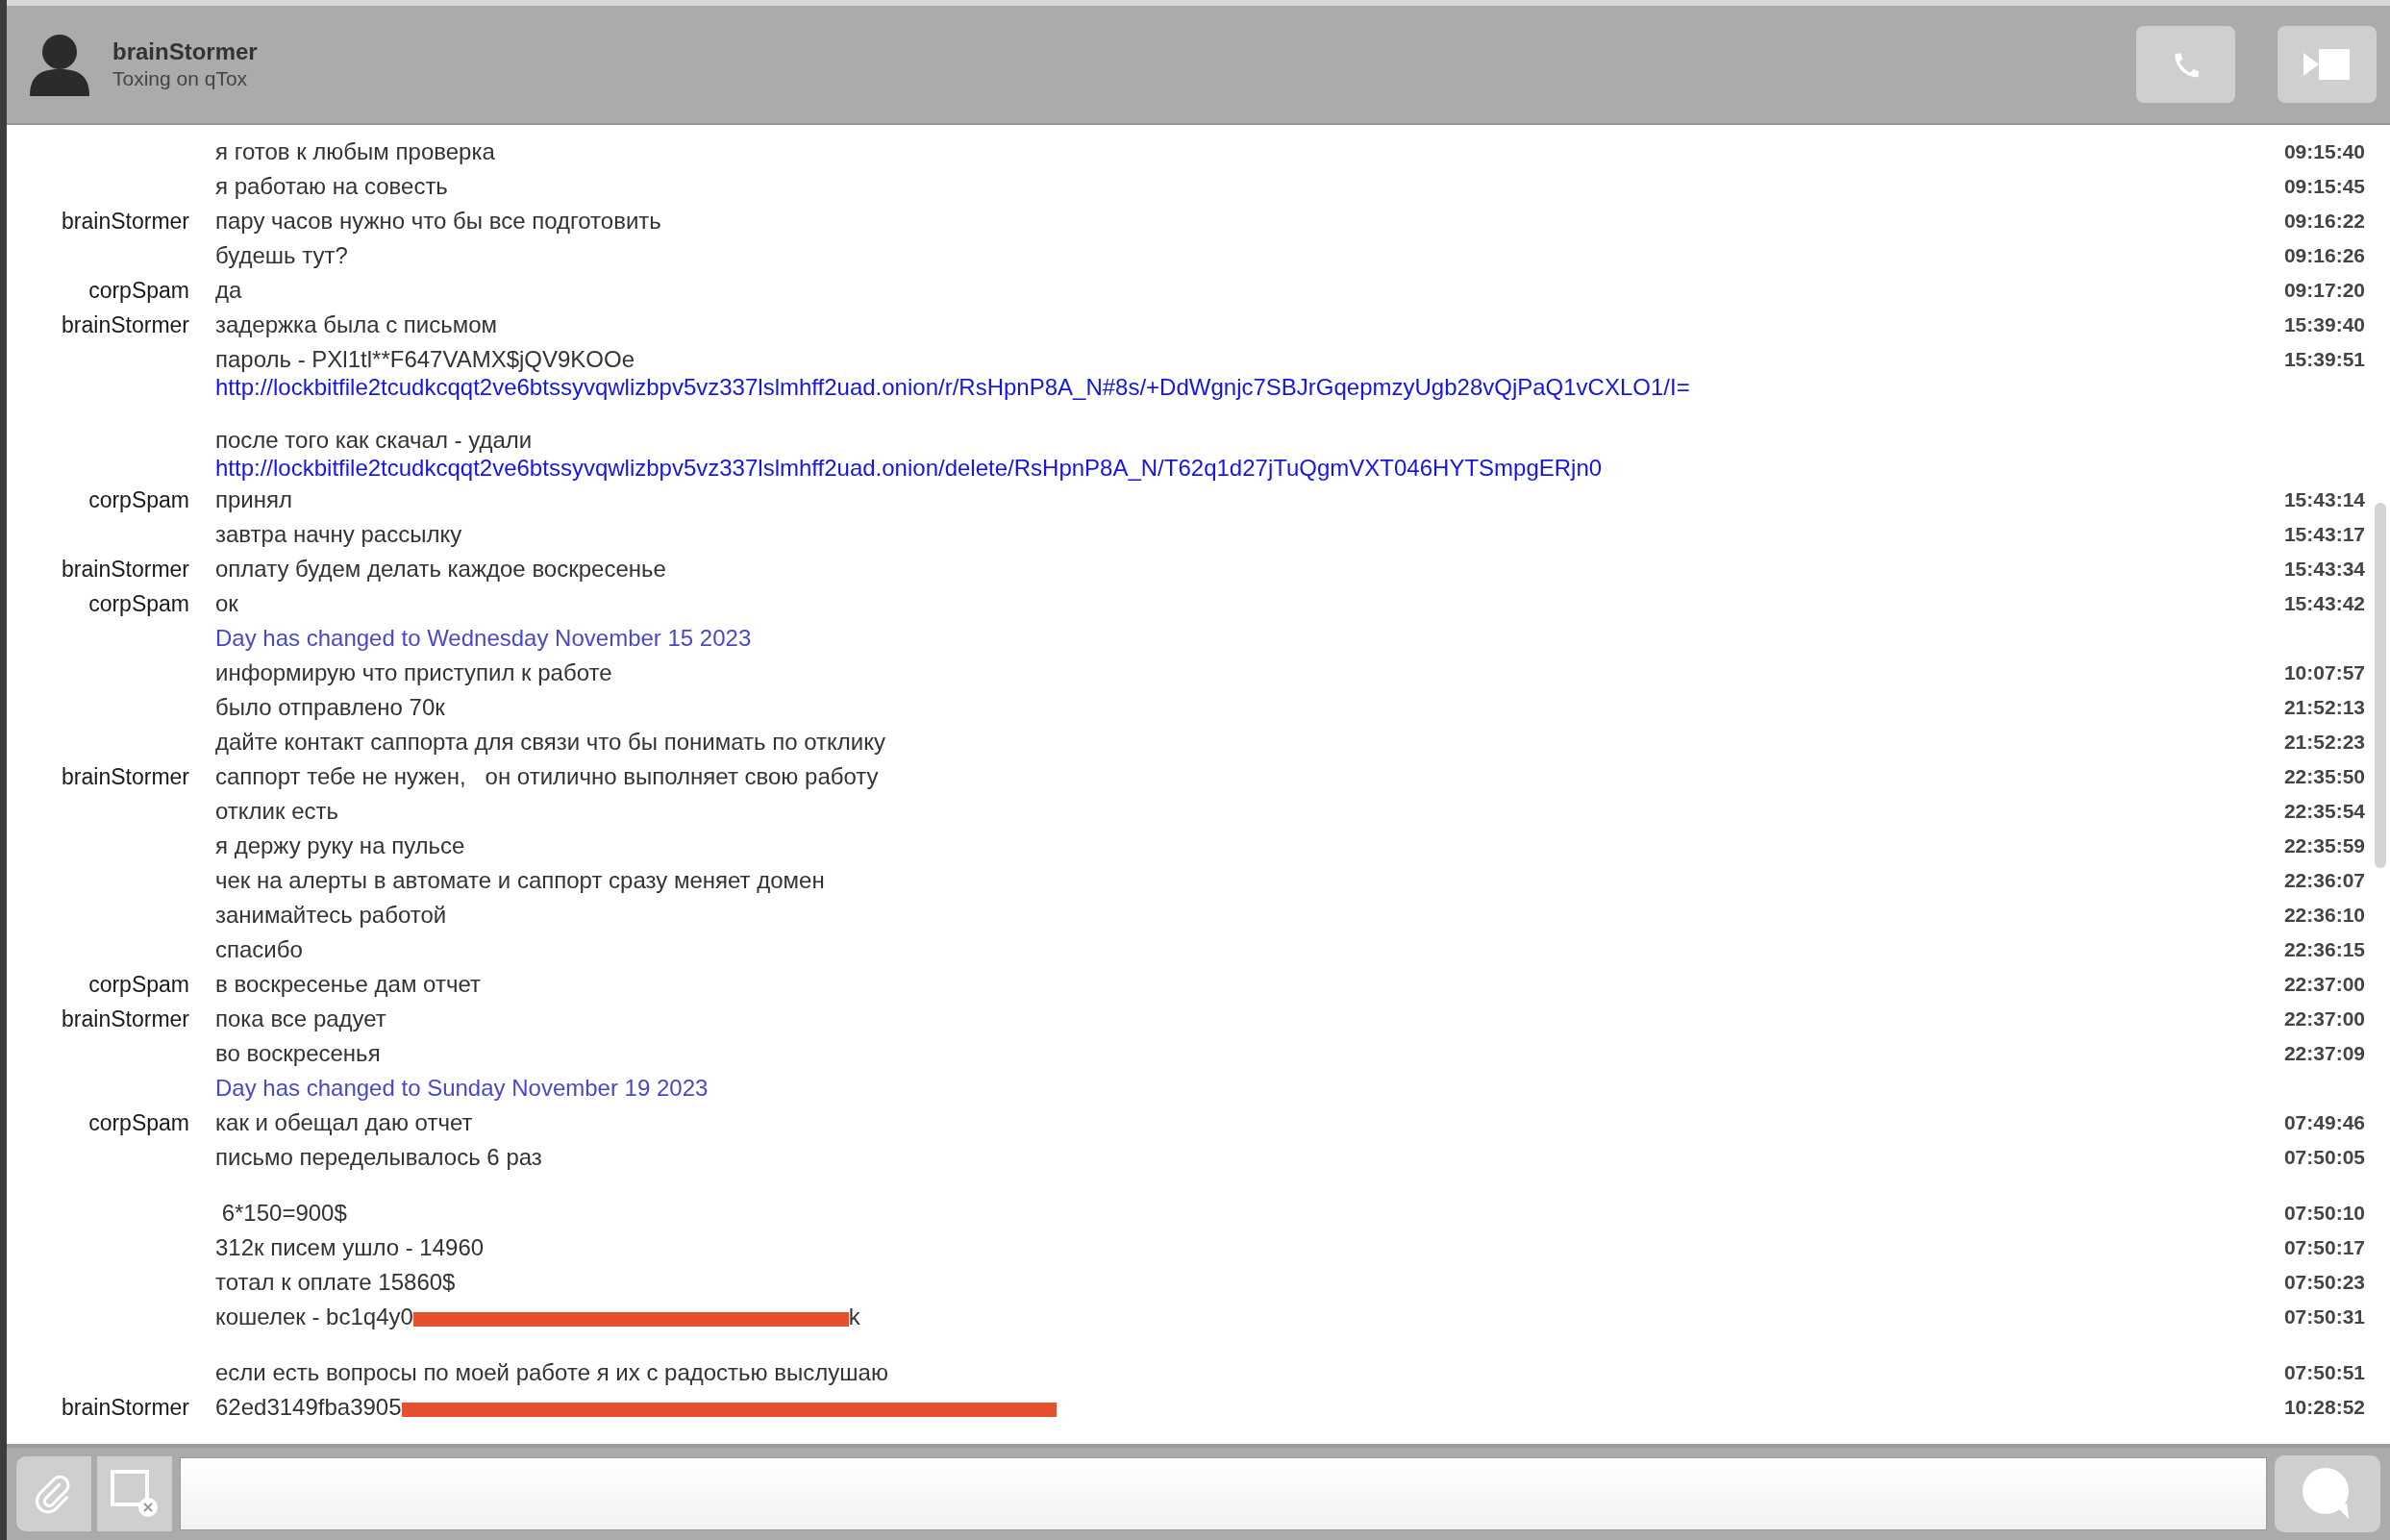 This screenshot has height=1540, width=2390. I want to click on message-text: спасибо, so click(259, 949).